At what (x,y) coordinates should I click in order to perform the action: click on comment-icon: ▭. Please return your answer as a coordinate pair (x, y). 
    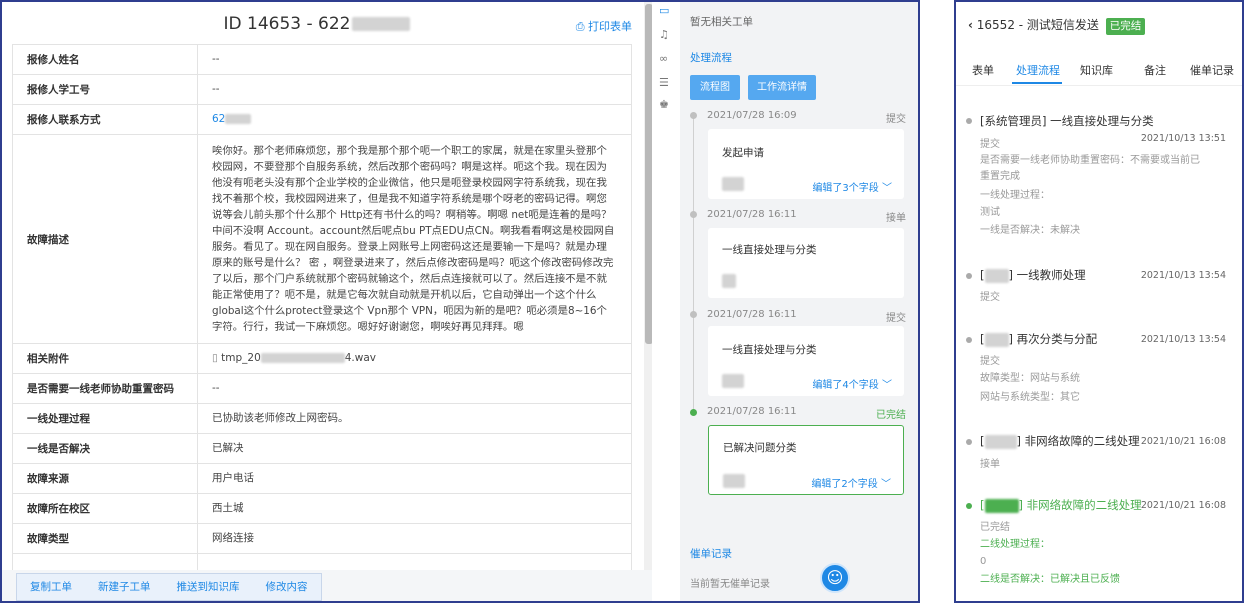
    Looking at the image, I should click on (664, 10).